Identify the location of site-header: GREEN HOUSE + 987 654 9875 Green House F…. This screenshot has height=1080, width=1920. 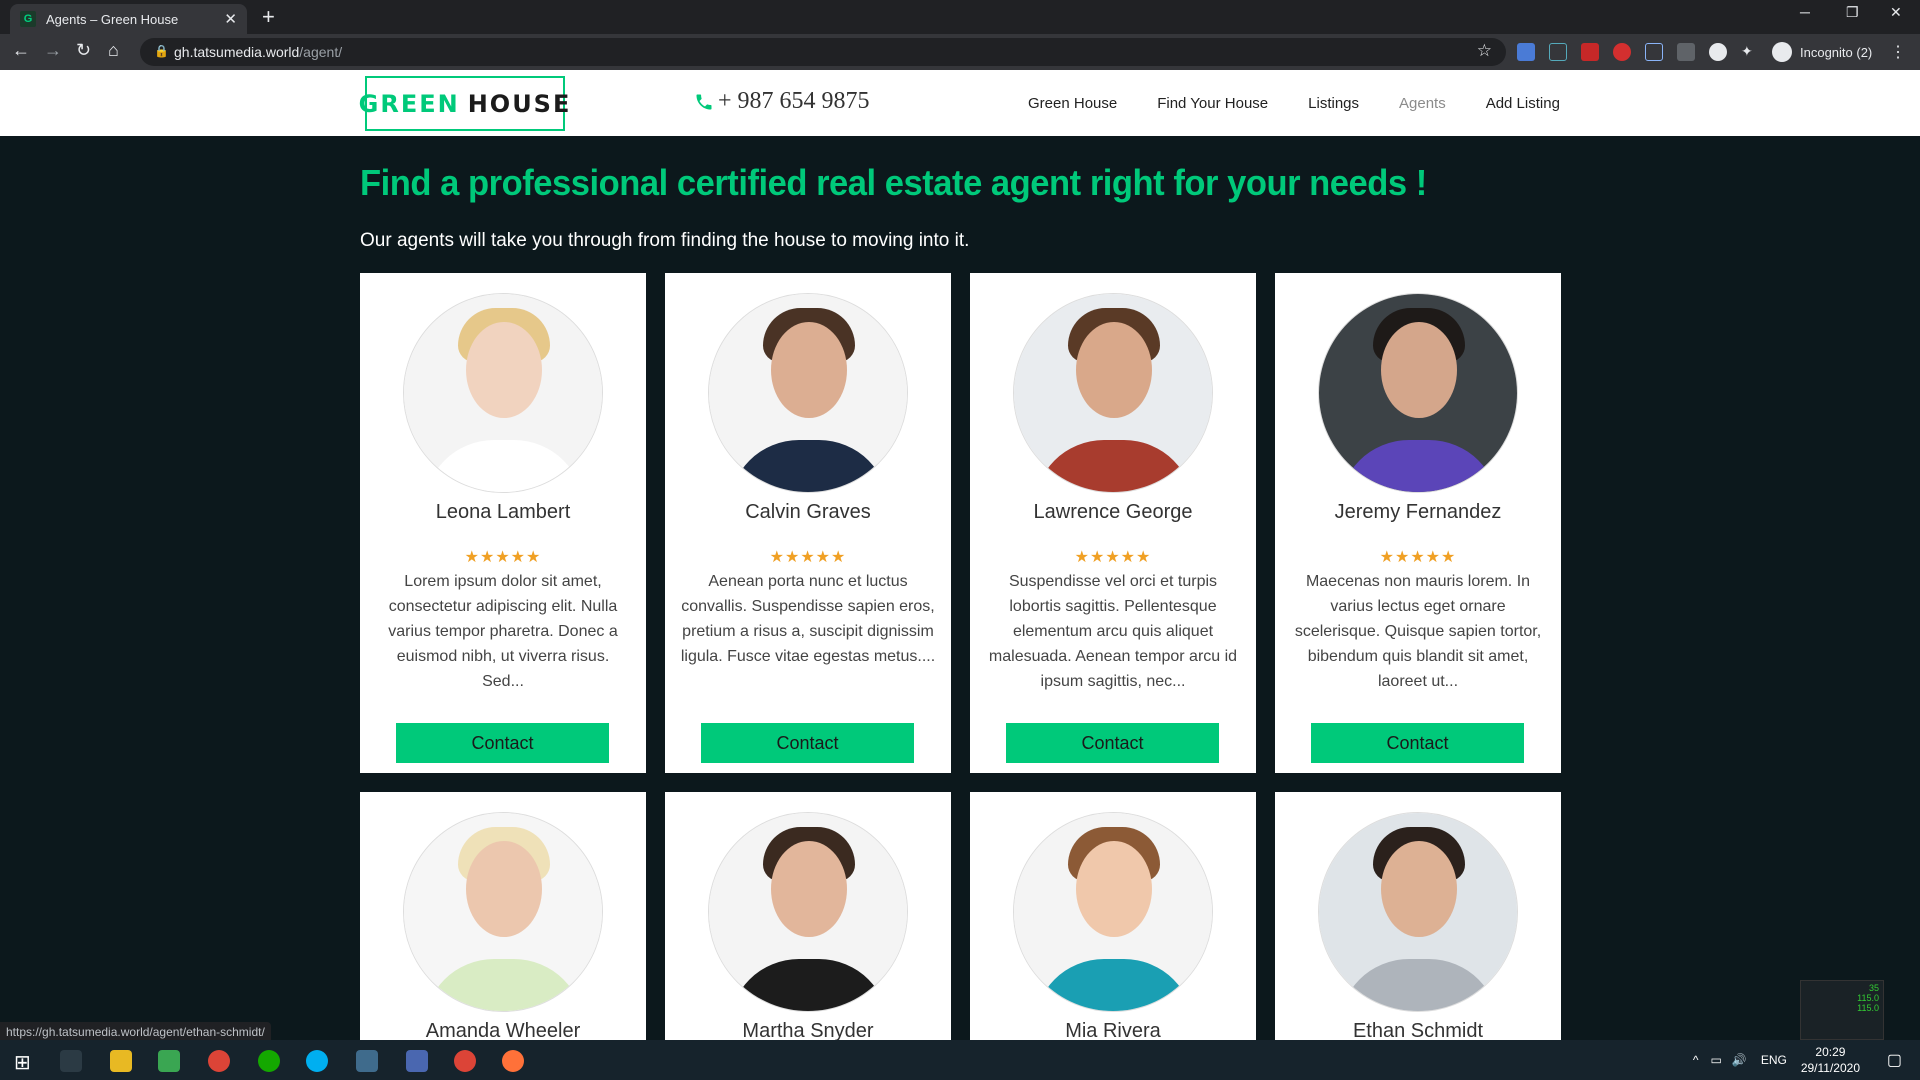
(960, 103).